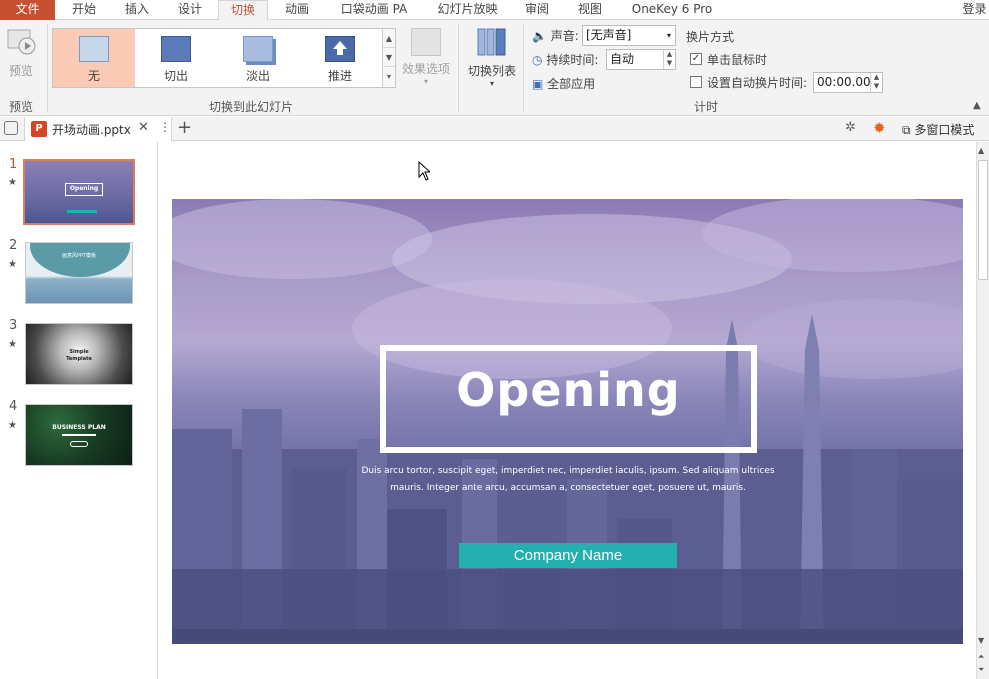 The image size is (989, 679). What do you see at coordinates (184, 127) in the screenshot?
I see `new-tab-icon: +` at bounding box center [184, 127].